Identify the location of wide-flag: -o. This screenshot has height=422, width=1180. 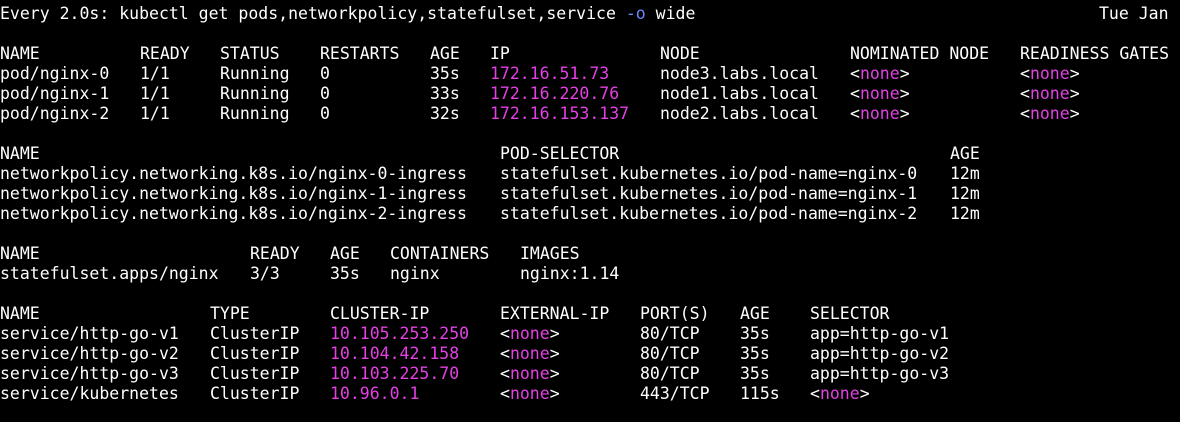
(635, 13).